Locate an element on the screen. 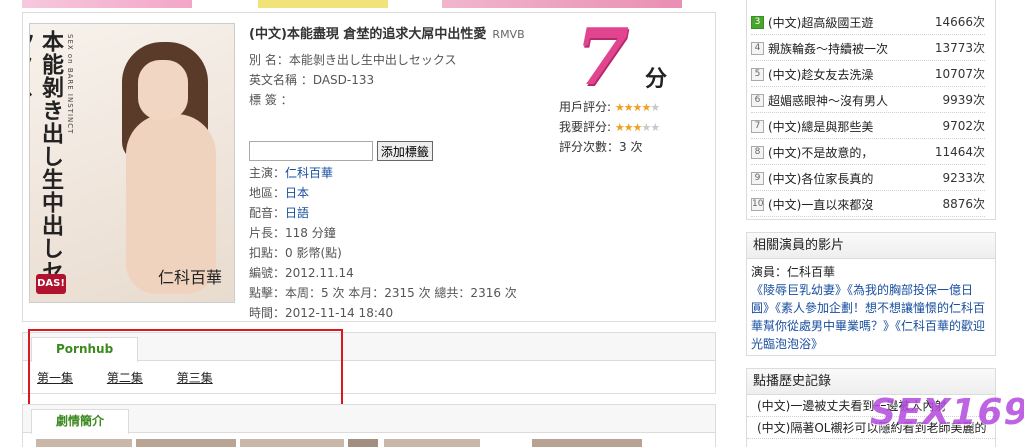  rank-title: (中文)各位家長真的 is located at coordinates (820, 179).